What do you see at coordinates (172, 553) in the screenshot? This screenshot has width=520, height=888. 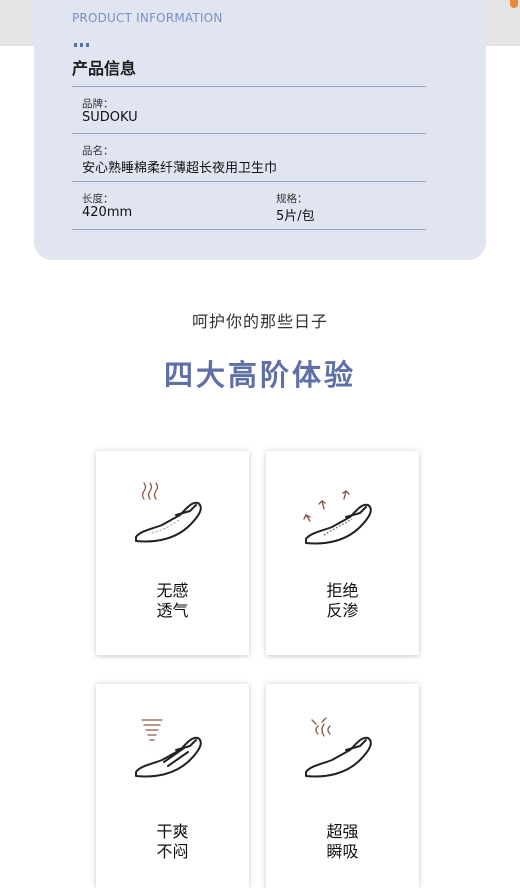 I see `feature-card-breathable: 无感 透气` at bounding box center [172, 553].